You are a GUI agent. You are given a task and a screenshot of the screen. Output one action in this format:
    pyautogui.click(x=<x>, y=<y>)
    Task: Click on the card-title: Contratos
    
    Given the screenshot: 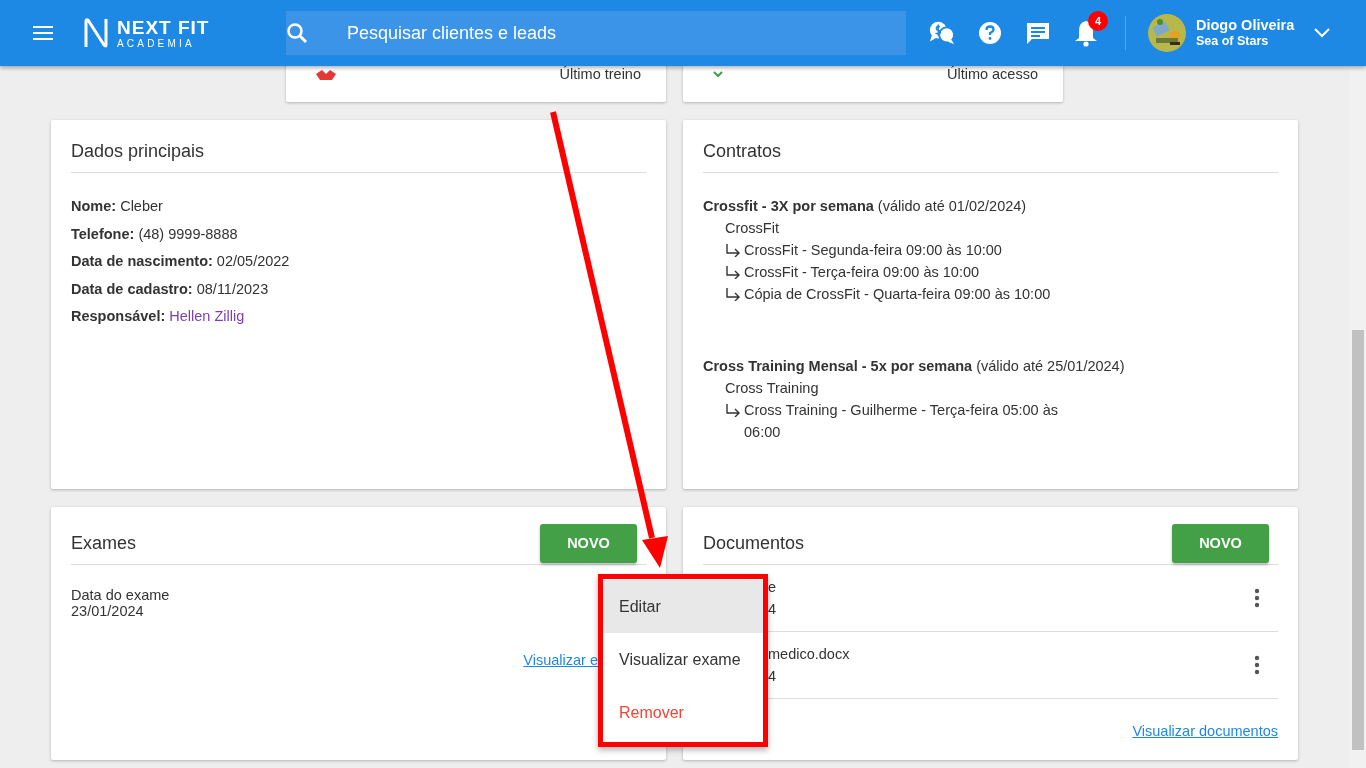 What is the action you would take?
    pyautogui.click(x=742, y=151)
    